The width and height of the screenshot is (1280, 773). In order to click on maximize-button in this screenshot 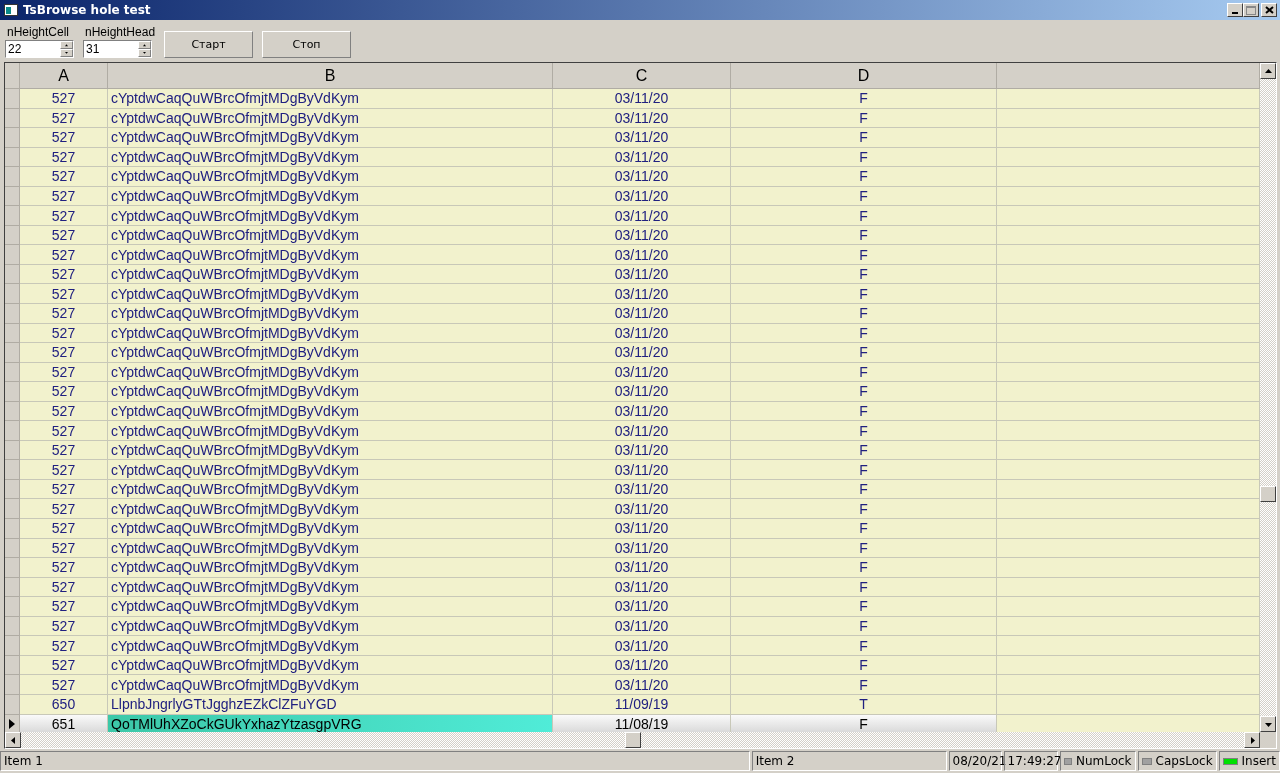, I will do `click(1251, 10)`.